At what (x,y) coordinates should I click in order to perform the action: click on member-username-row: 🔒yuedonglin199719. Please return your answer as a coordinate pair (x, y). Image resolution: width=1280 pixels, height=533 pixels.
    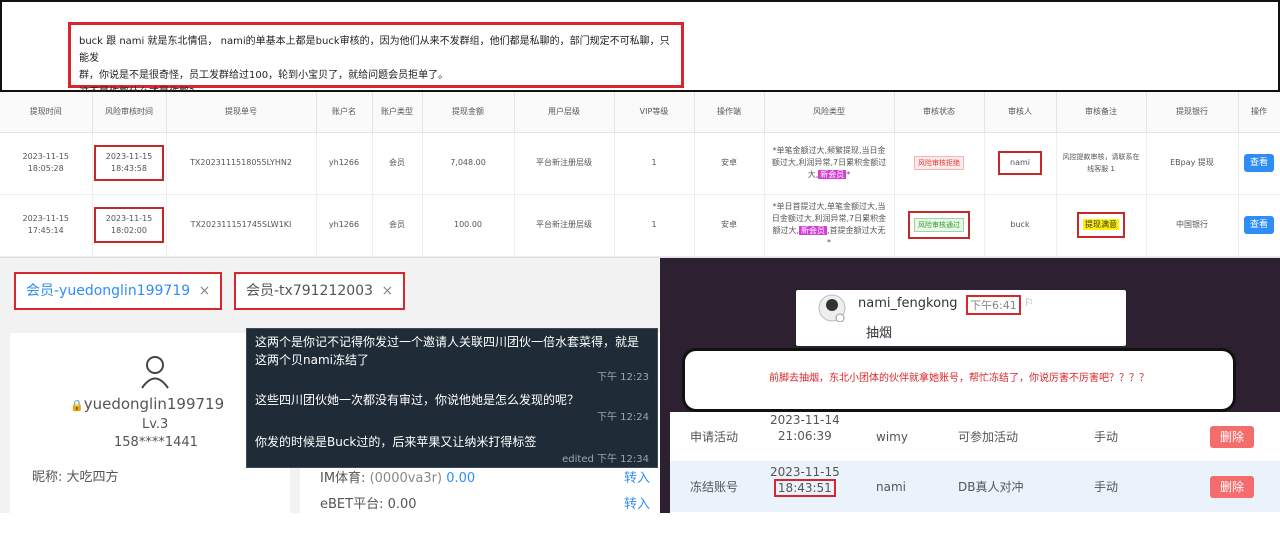
    Looking at the image, I should click on (147, 404).